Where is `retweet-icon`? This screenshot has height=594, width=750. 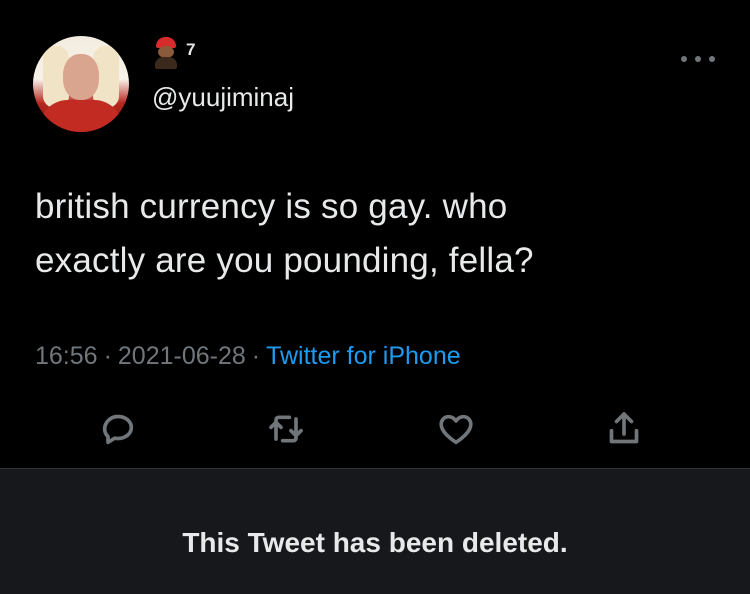 retweet-icon is located at coordinates (286, 429).